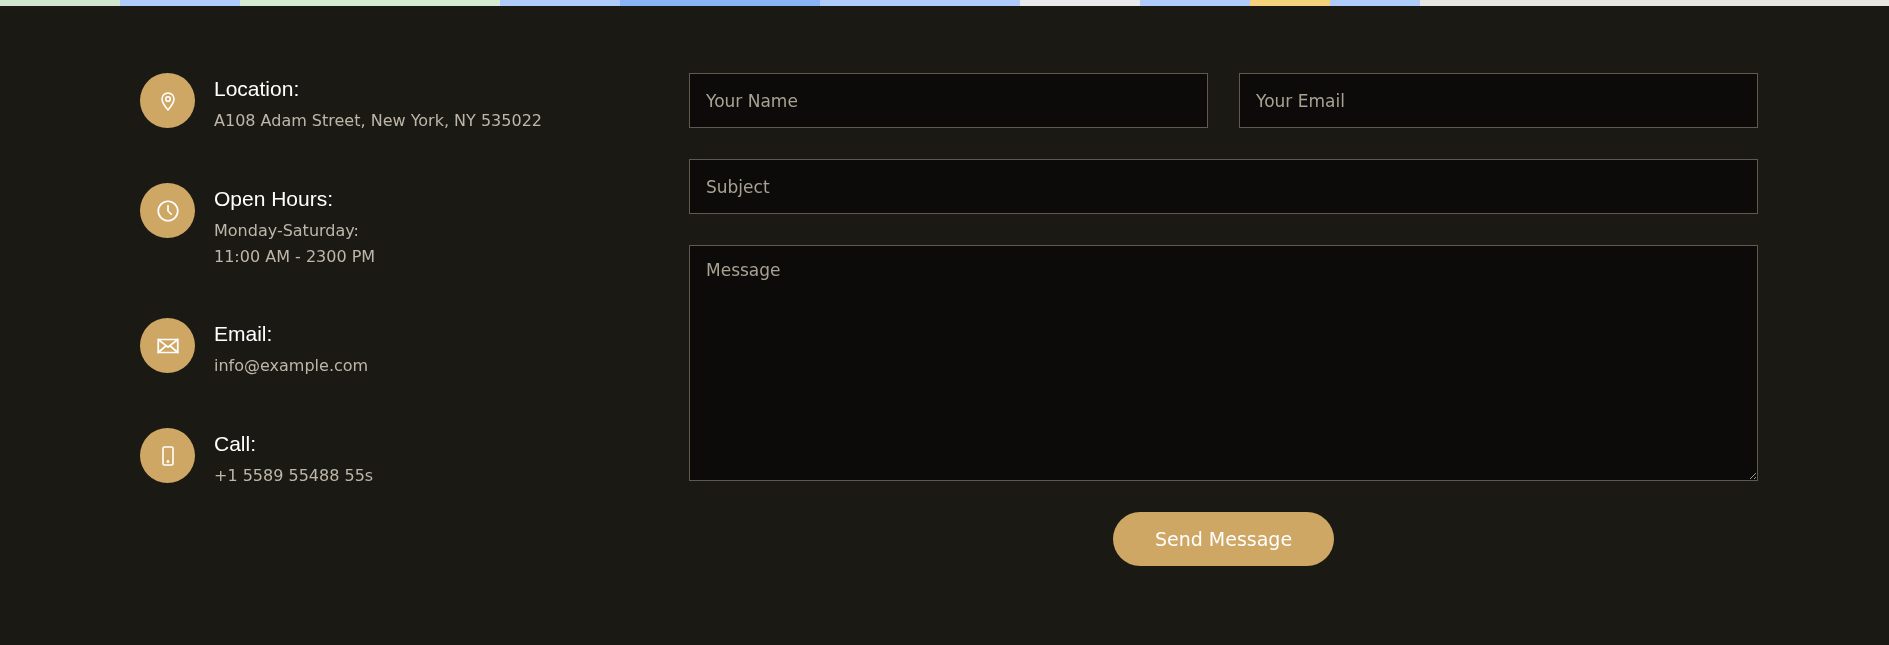 This screenshot has width=1889, height=645. I want to click on send-message-button: Send Message, so click(1223, 539).